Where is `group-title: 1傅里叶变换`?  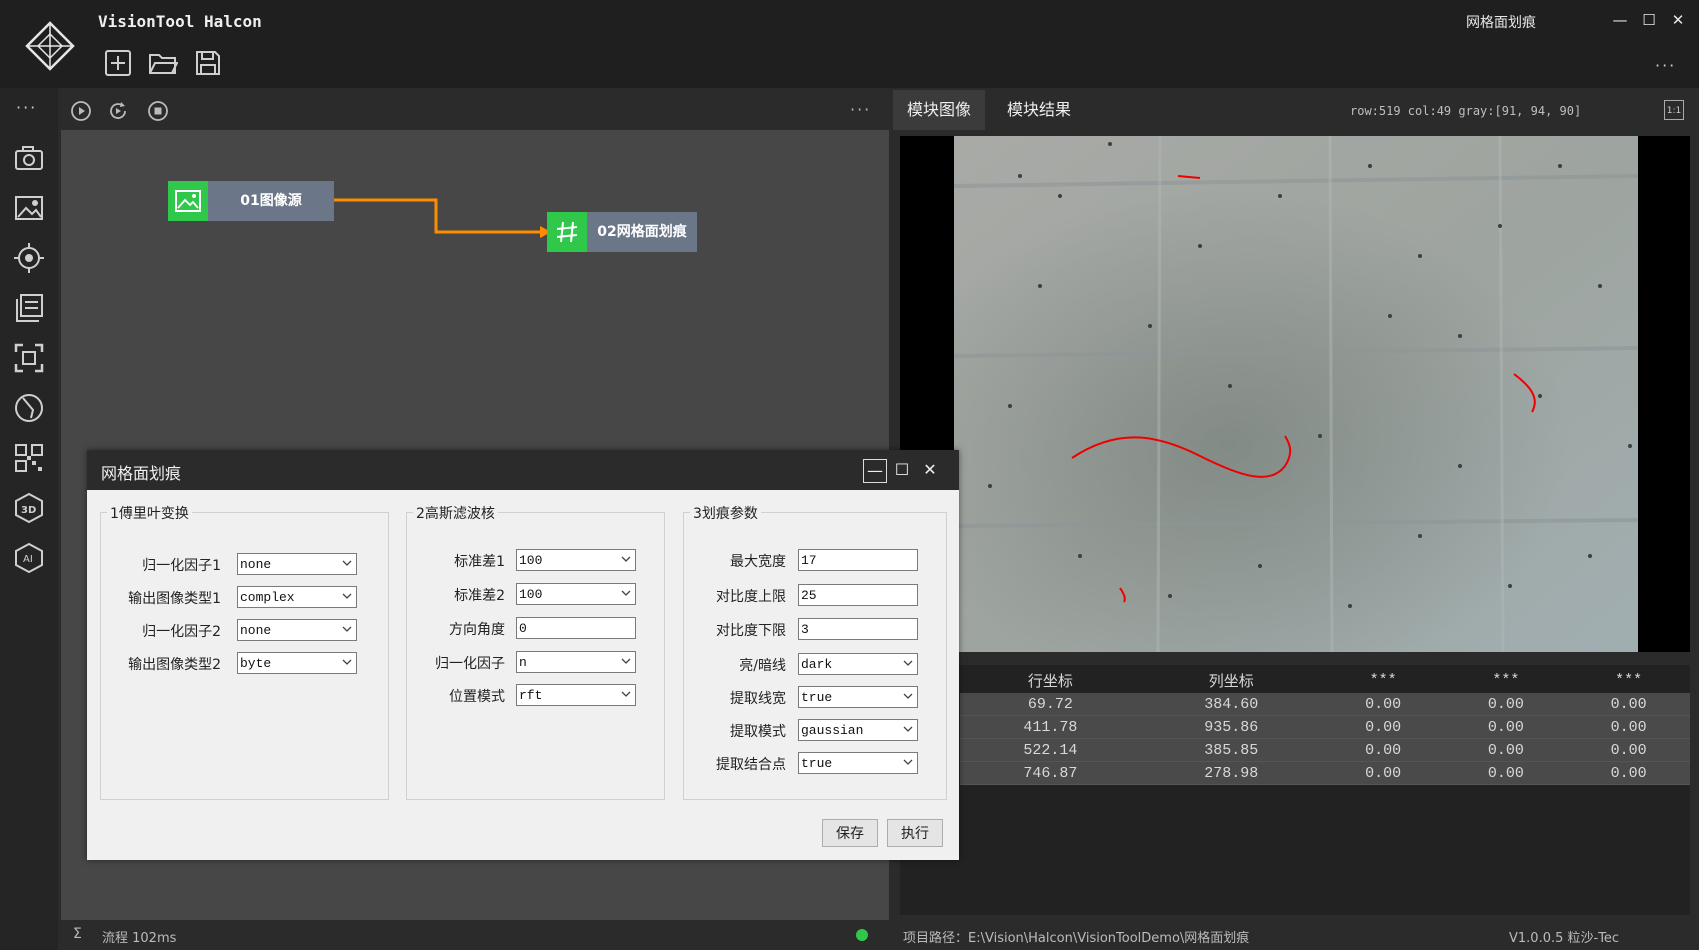
group-title: 1傅里叶变换 is located at coordinates (149, 513).